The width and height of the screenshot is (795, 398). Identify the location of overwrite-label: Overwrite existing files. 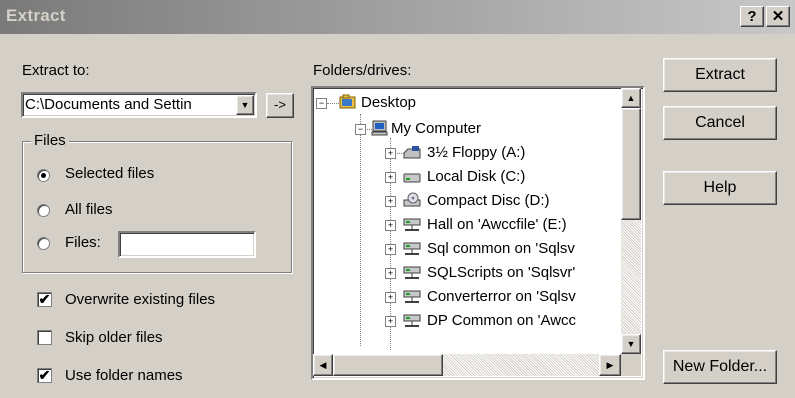
(140, 299).